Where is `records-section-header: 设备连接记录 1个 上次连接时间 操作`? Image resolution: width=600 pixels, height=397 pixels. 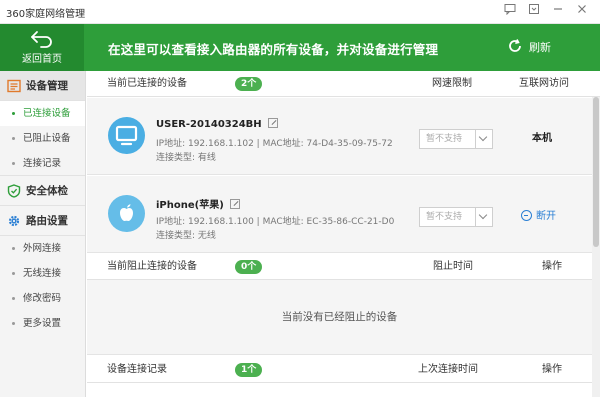
records-section-header: 设备连接记录 1个 上次连接时间 操作 is located at coordinates (343, 370).